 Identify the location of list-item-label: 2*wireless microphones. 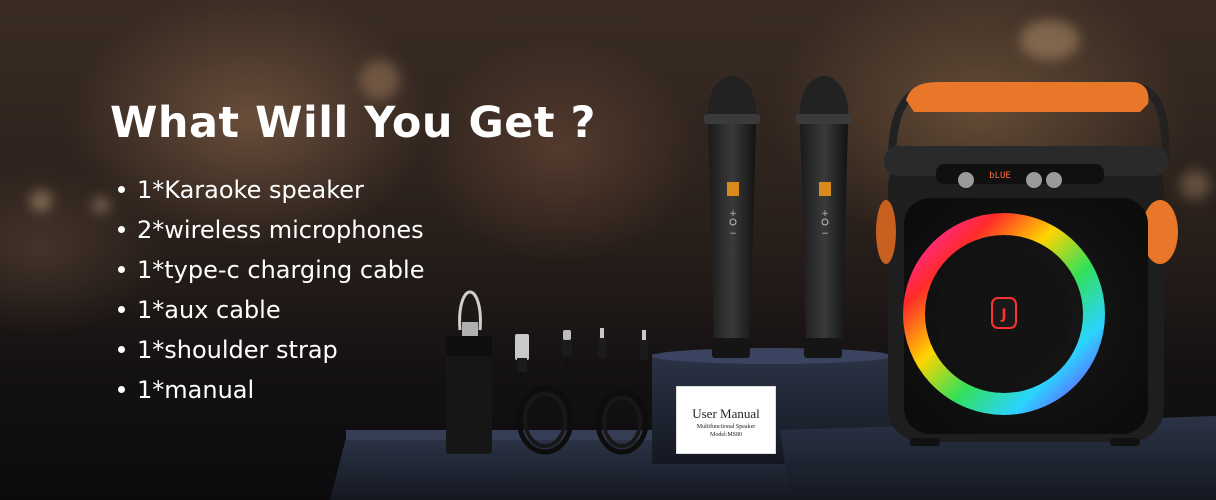
(280, 230).